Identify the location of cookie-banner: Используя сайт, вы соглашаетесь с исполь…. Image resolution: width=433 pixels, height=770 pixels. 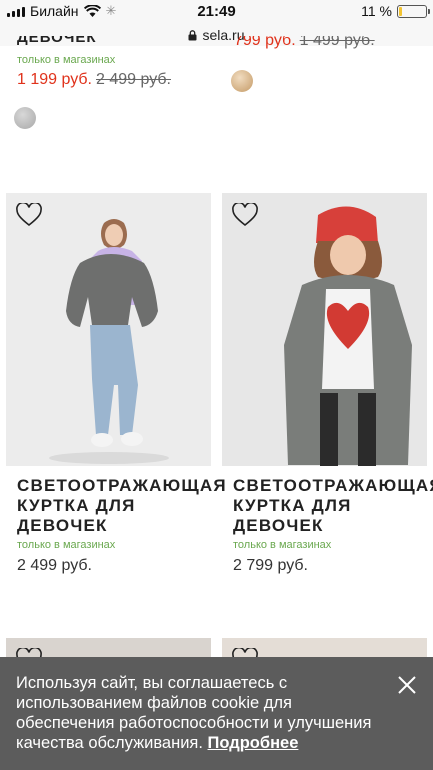
(216, 713).